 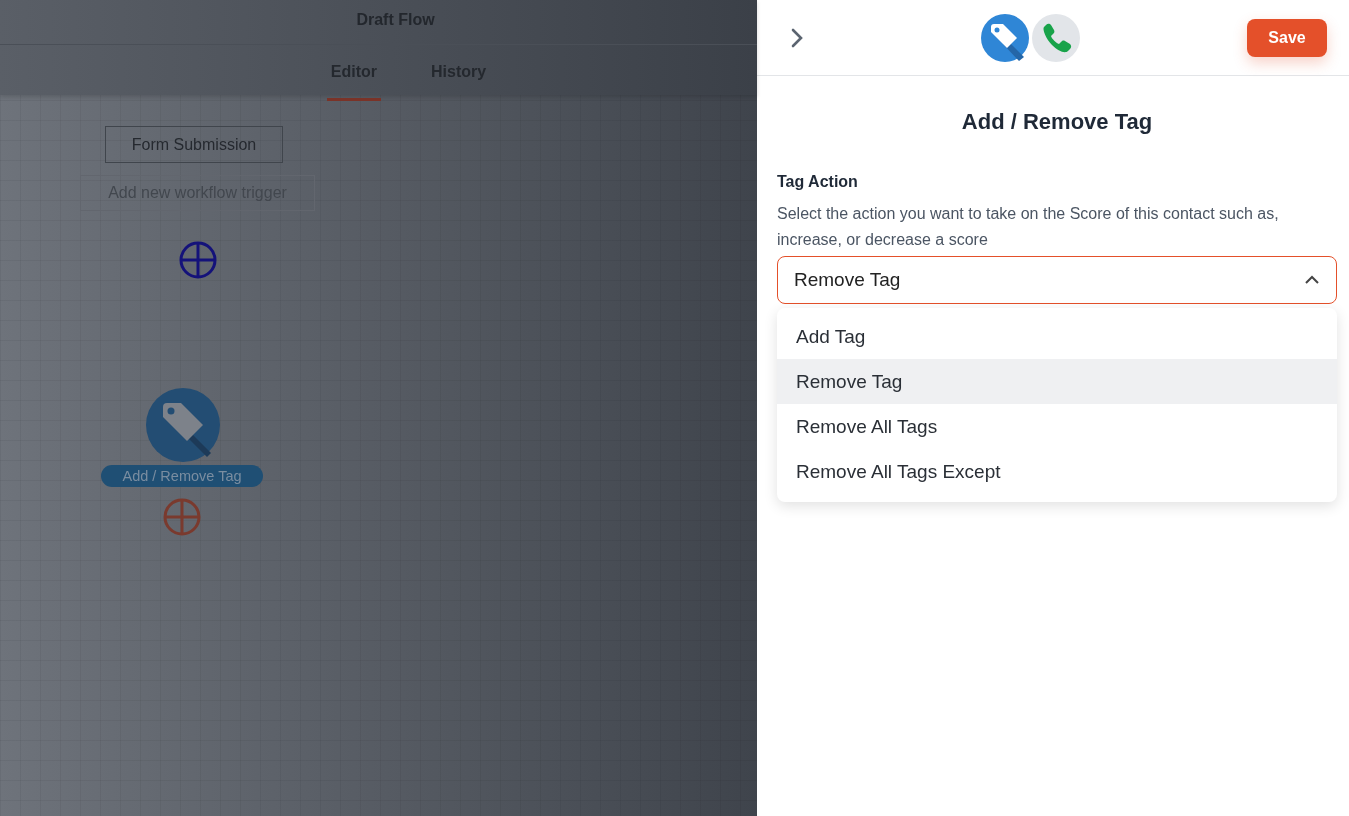 I want to click on add-step-icon, so click(x=198, y=260).